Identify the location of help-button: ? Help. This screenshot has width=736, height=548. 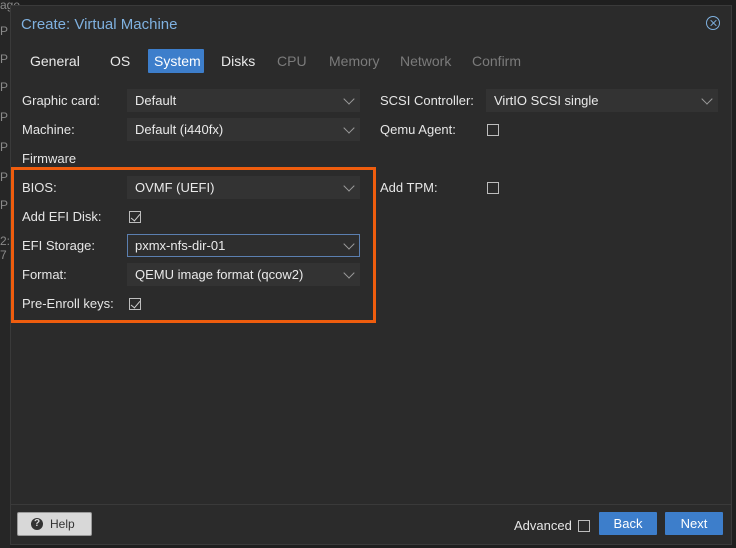
(54, 524).